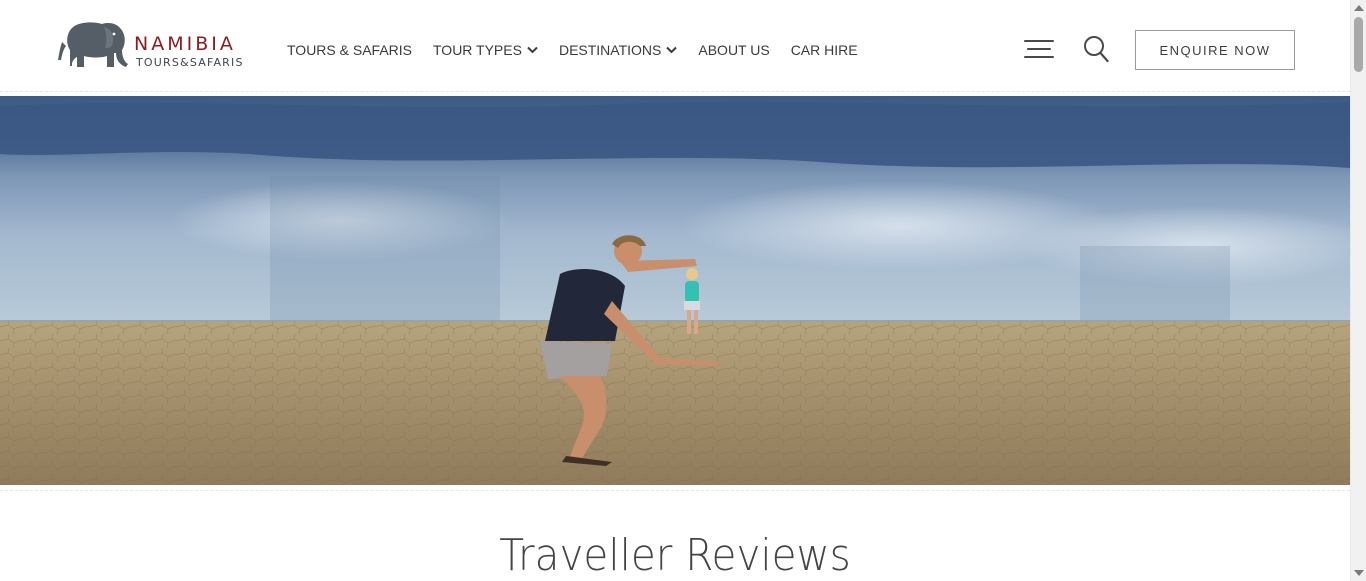 The width and height of the screenshot is (1366, 581). I want to click on nav-item-car-hire: CAR HIRE, so click(824, 50).